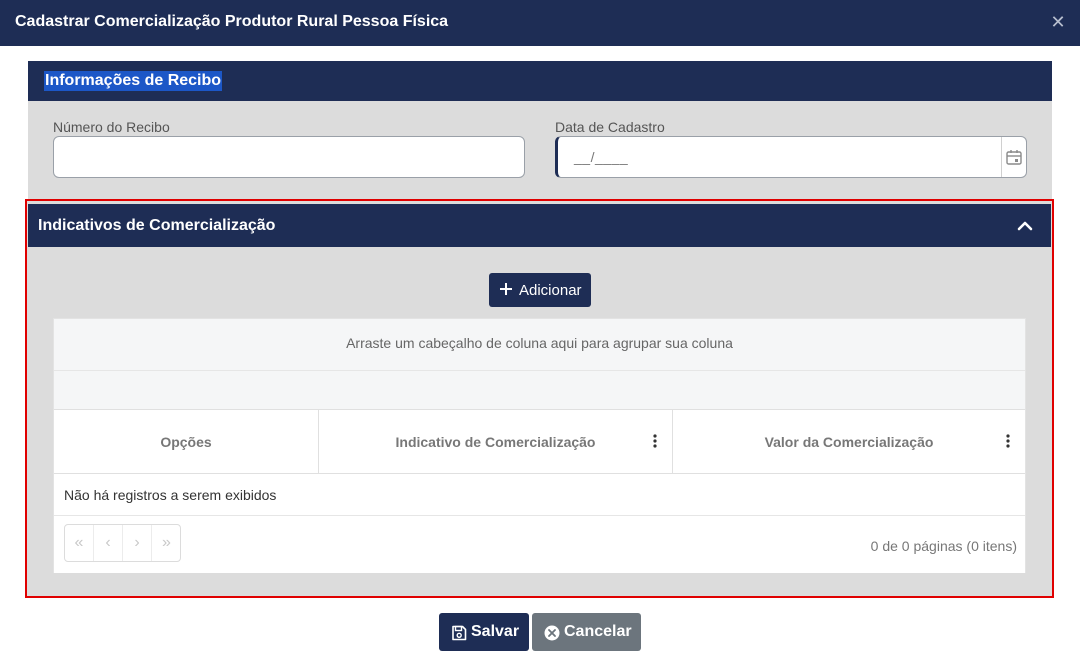 The width and height of the screenshot is (1080, 665). What do you see at coordinates (601, 157) in the screenshot?
I see `date-mask: __/____` at bounding box center [601, 157].